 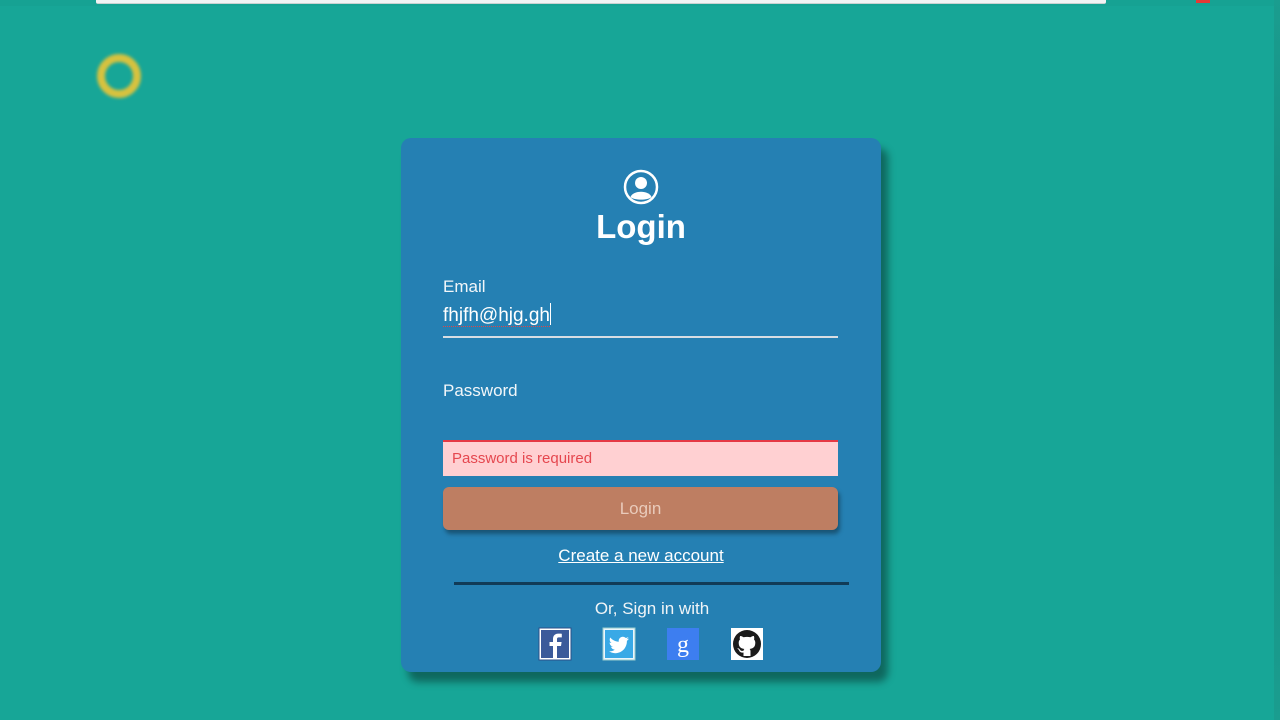 What do you see at coordinates (1277, 360) in the screenshot?
I see `scrollbar` at bounding box center [1277, 360].